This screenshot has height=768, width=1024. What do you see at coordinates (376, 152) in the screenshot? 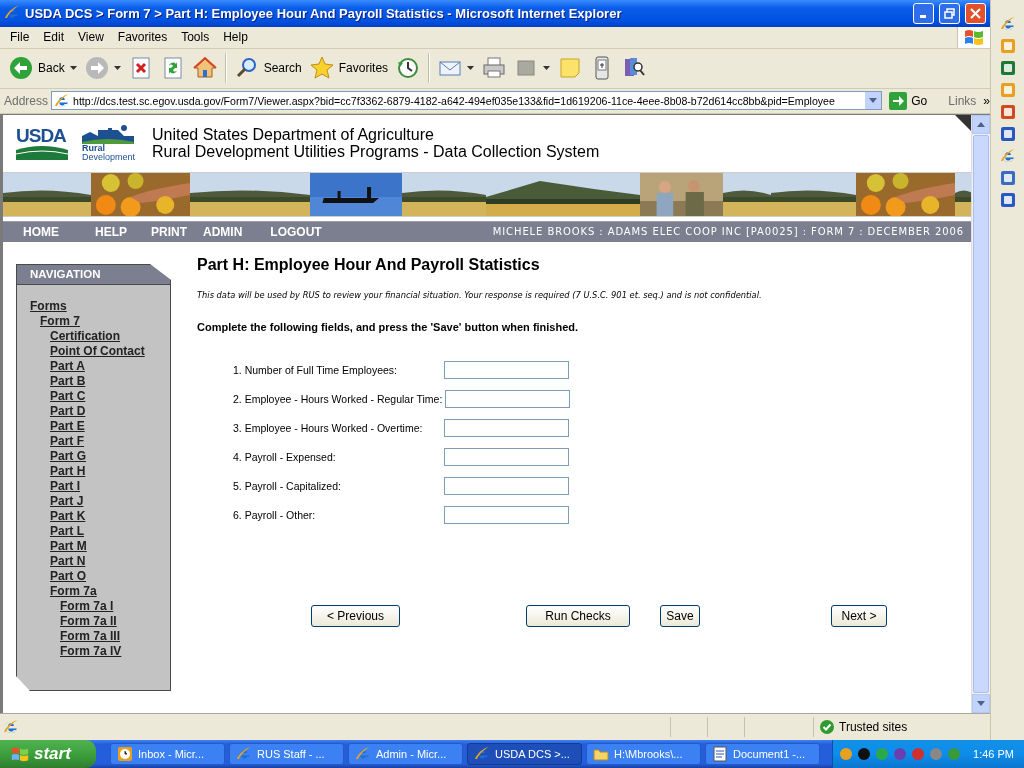
I see `site-title: Rural Development Utilities Programs - Data Collection System` at bounding box center [376, 152].